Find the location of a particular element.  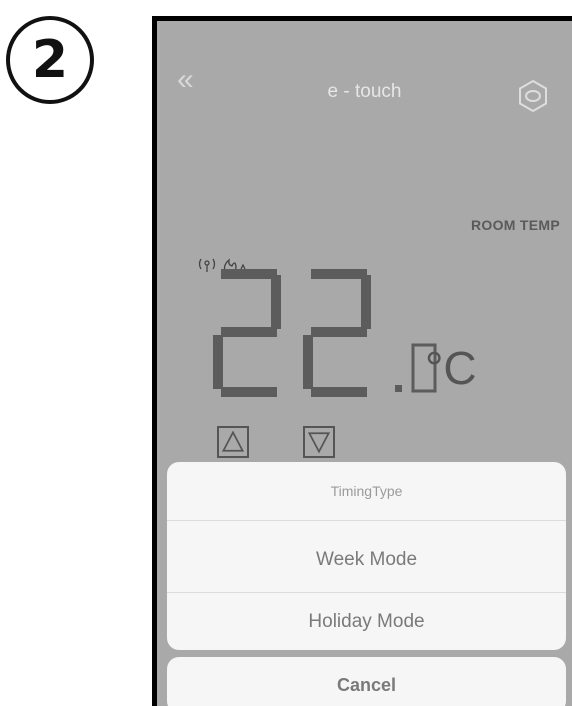

room-temp-label: ROOM TEMP is located at coordinates (515, 225).